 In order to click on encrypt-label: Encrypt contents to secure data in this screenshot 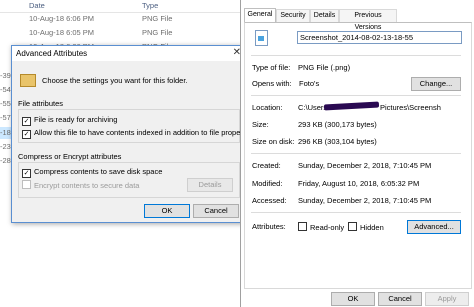, I will do `click(87, 185)`.